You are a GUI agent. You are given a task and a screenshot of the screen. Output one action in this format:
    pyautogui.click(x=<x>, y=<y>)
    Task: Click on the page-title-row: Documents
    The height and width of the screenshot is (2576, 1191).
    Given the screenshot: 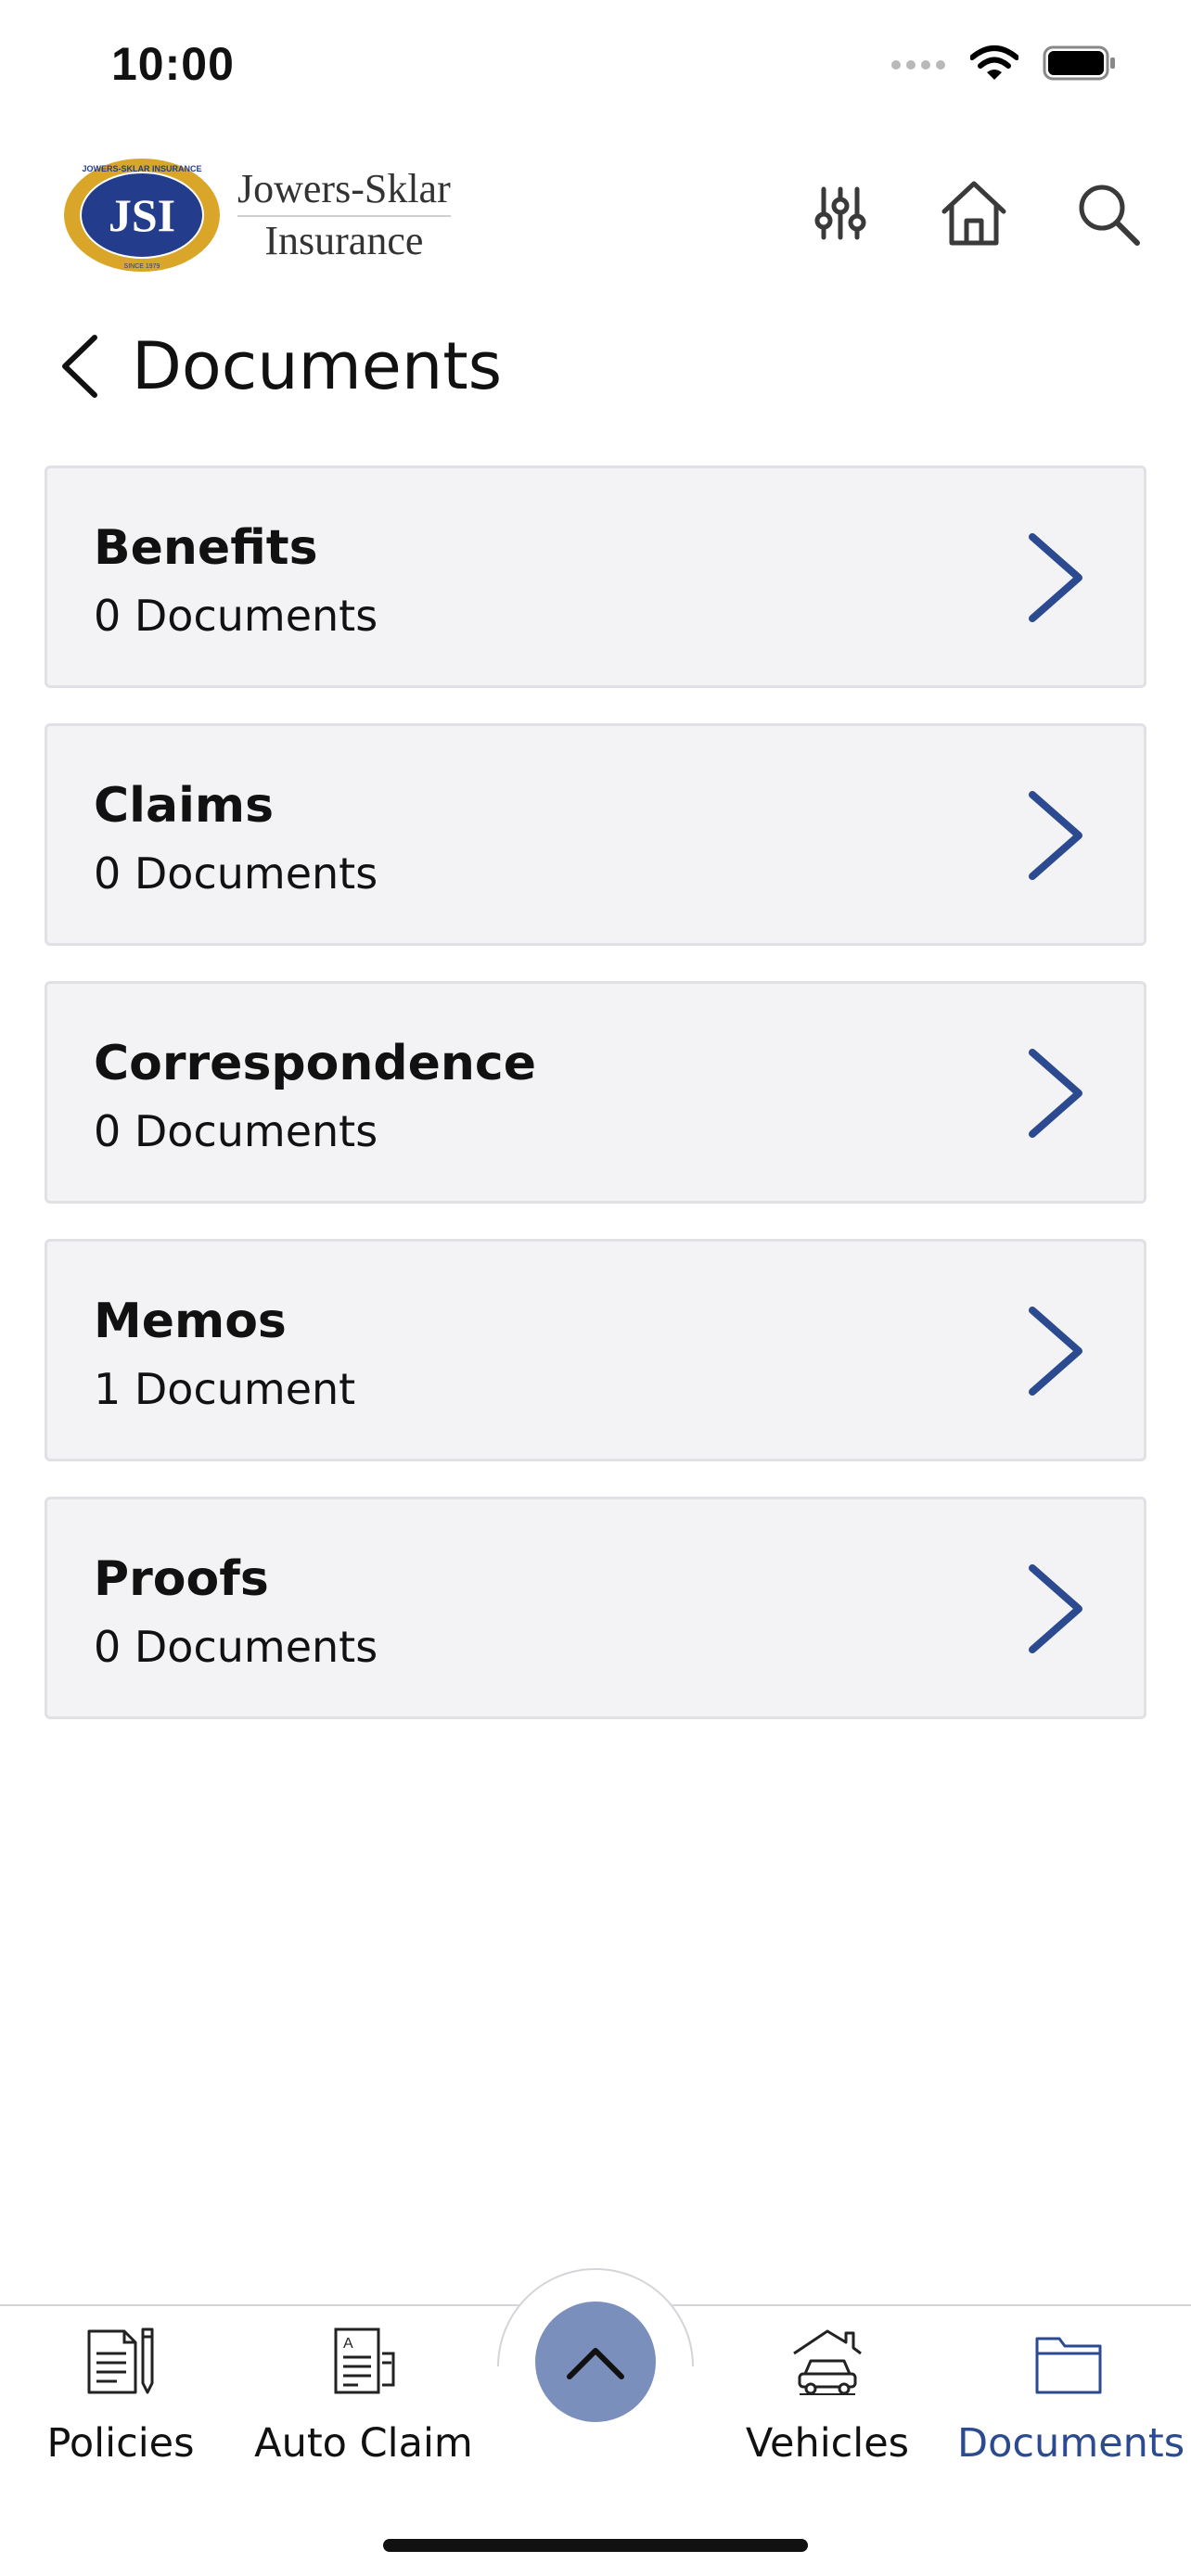 What is the action you would take?
    pyautogui.click(x=277, y=366)
    